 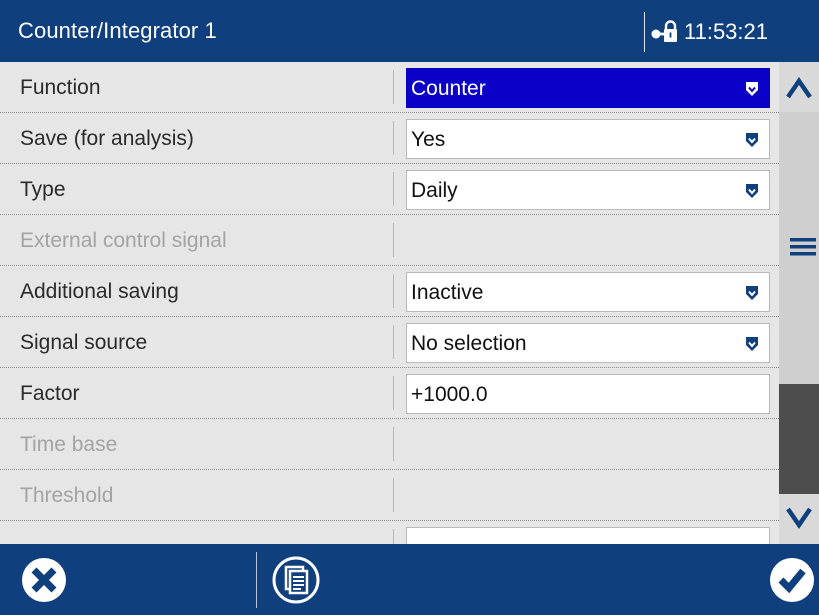 I want to click on cancel-button, so click(x=44, y=580).